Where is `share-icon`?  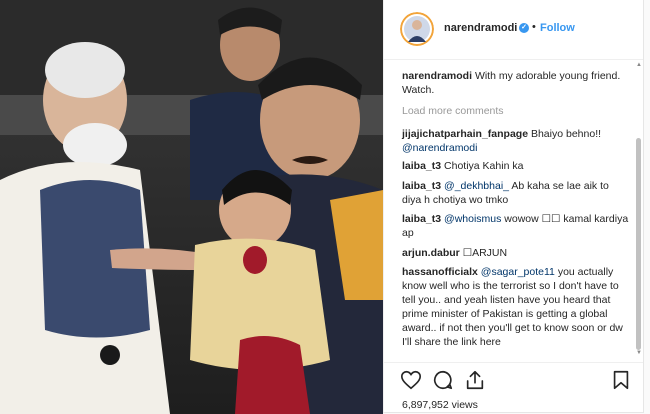
share-icon is located at coordinates (476, 381).